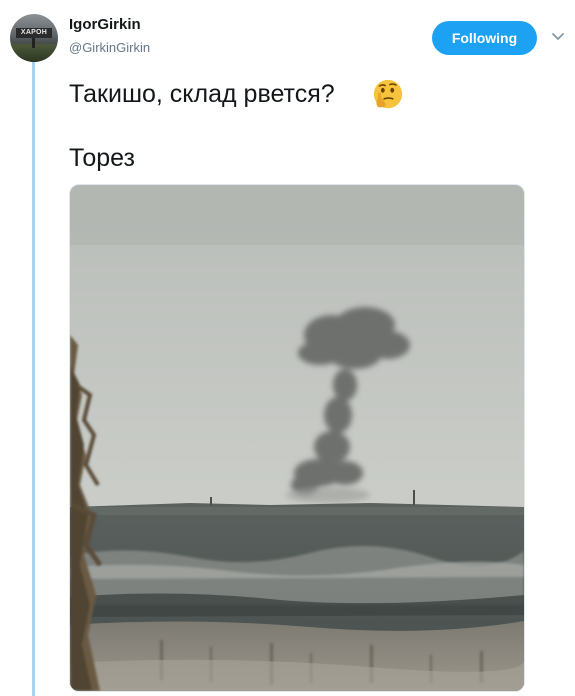 This screenshot has height=696, width=575. I want to click on thread-line, so click(33, 379).